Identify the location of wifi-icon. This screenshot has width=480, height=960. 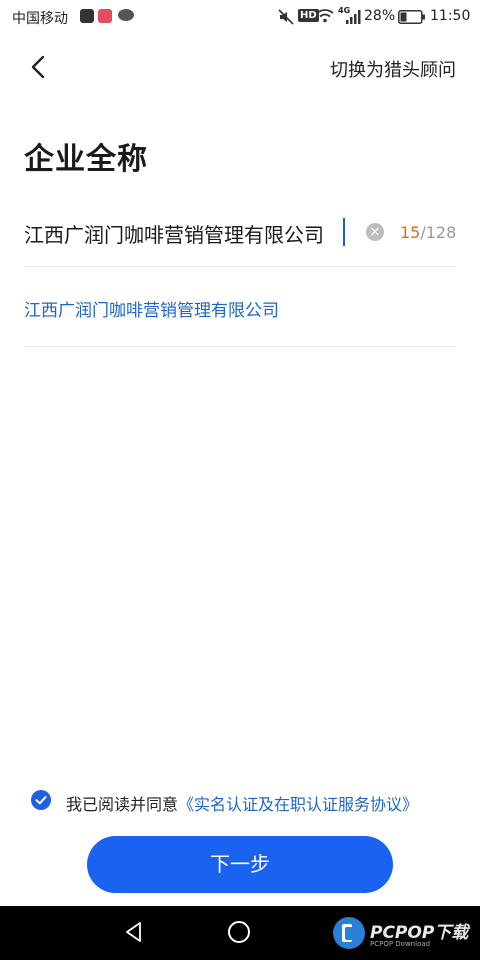
(325, 16).